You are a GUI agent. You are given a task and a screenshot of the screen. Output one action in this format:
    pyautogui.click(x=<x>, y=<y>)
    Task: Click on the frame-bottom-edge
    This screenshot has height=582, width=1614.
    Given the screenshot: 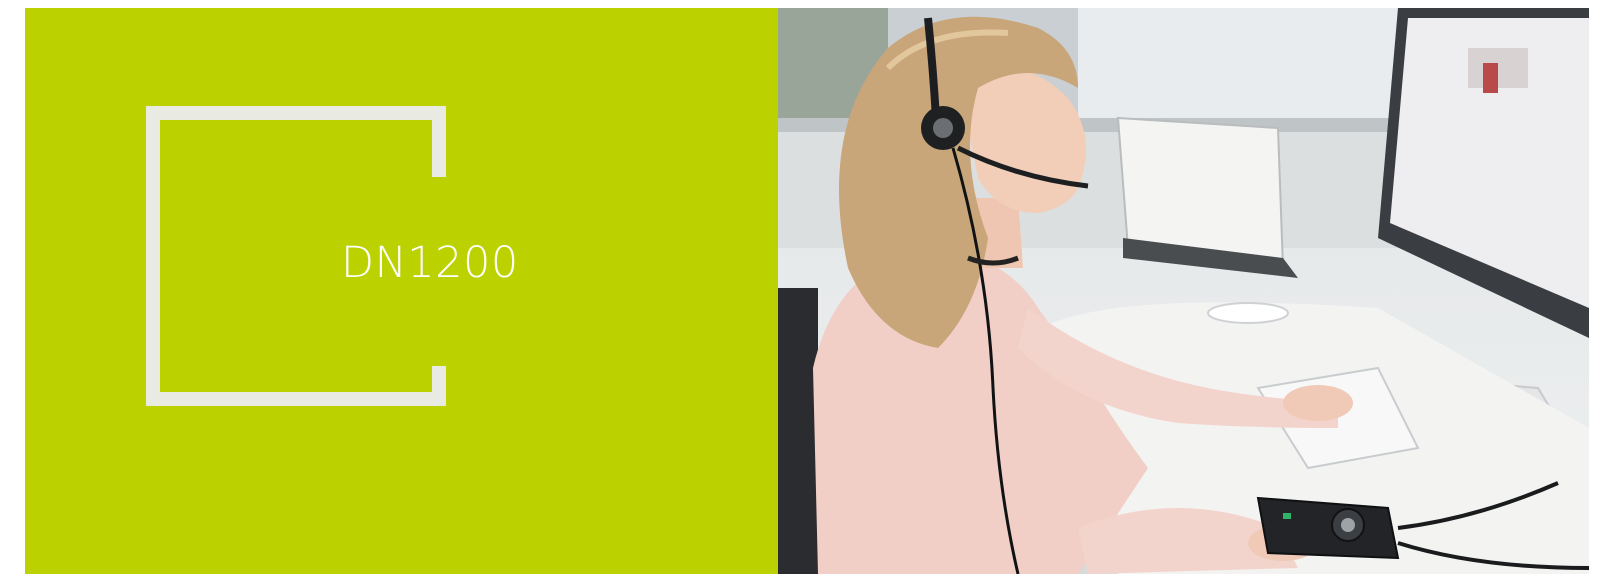 What is the action you would take?
    pyautogui.click(x=296, y=399)
    